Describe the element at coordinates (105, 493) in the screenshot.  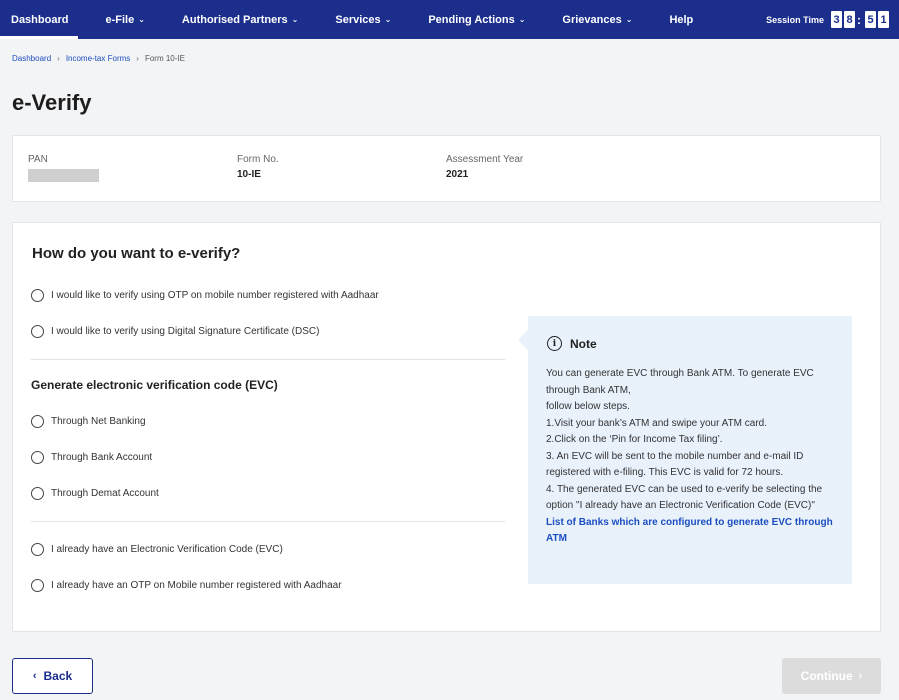
I see `option-label: Through Demat Account` at that location.